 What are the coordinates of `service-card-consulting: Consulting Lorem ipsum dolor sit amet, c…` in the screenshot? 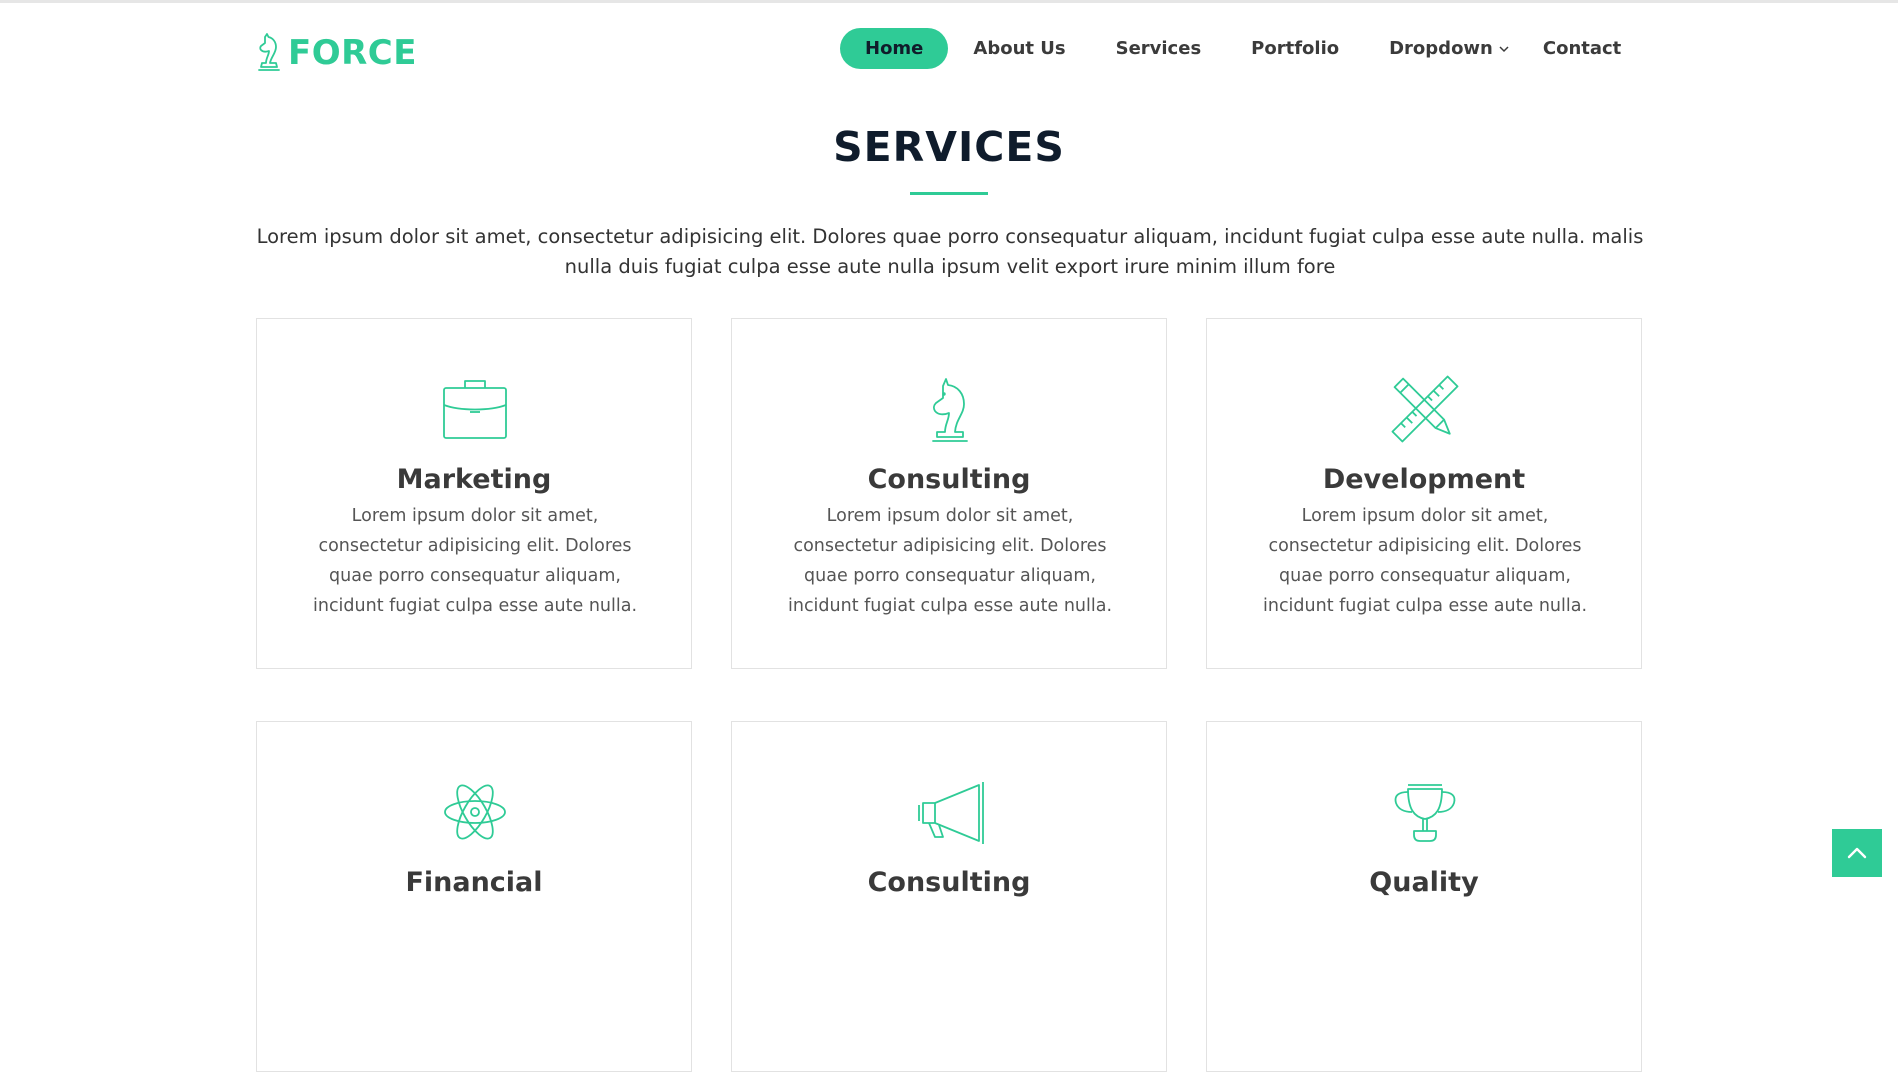 It's located at (949, 493).